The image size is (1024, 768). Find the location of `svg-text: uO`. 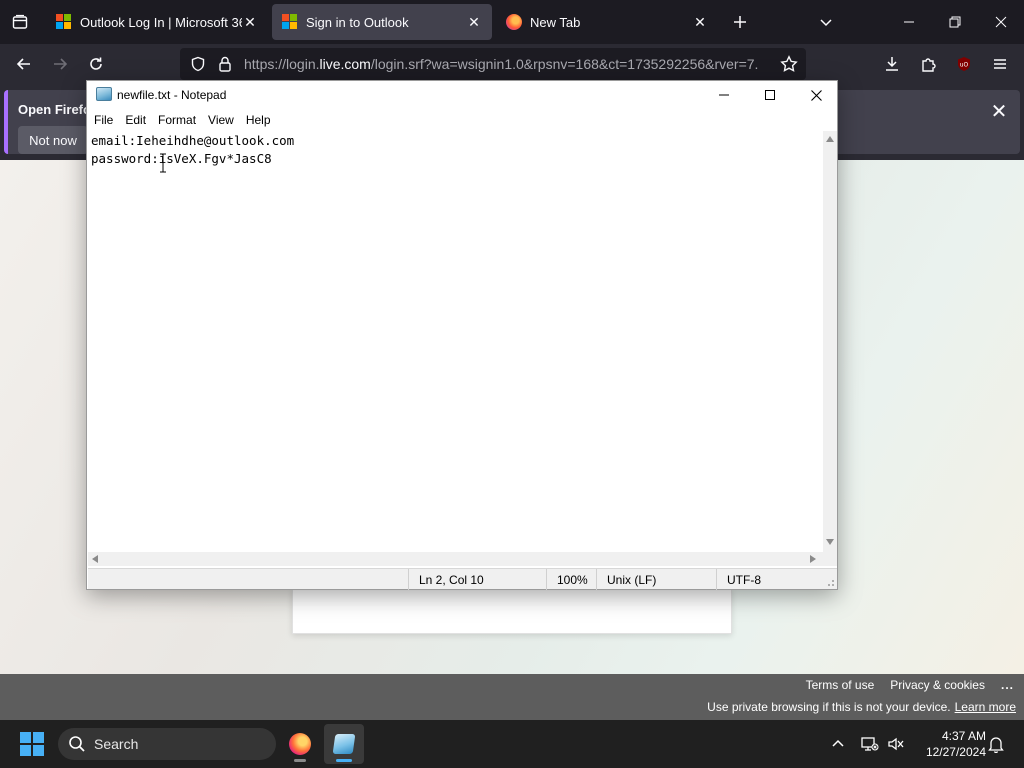

svg-text: uO is located at coordinates (964, 65).